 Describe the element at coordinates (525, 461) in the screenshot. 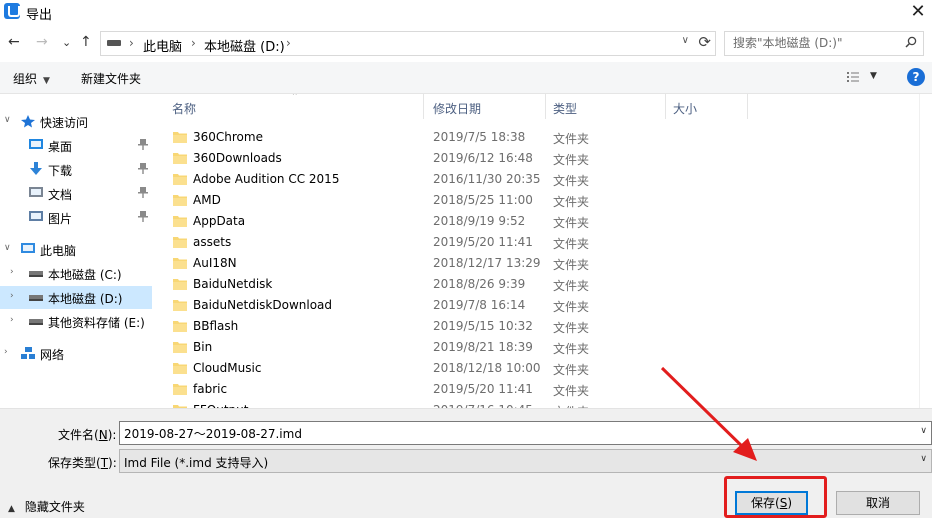

I see `filetype-select: Imd File (*.imd 支持导入) ∨` at that location.